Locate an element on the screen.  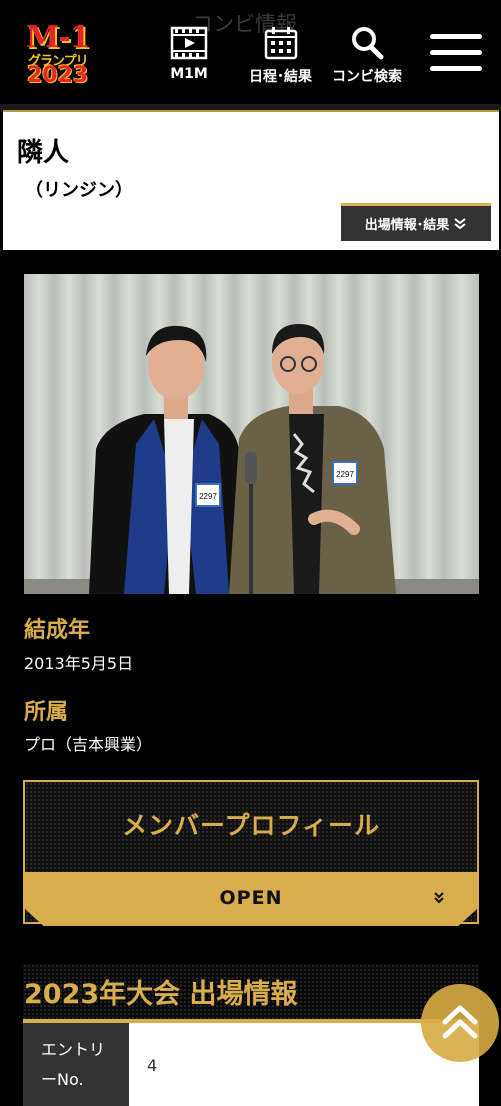
entry-number-header-line1: エントリ is located at coordinates (73, 1049).